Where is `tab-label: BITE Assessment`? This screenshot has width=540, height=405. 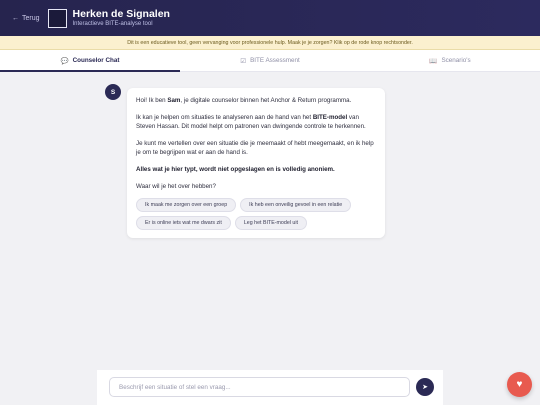
tab-label: BITE Assessment is located at coordinates (275, 60).